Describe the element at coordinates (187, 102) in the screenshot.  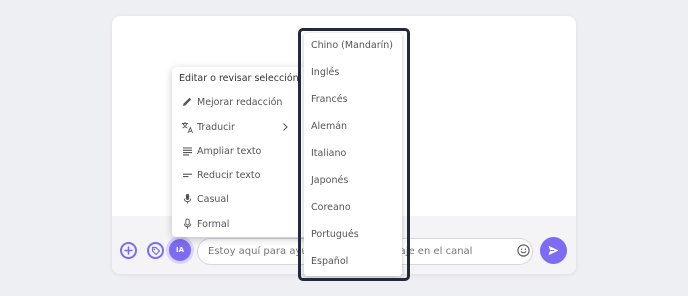
I see `pencil-icon` at that location.